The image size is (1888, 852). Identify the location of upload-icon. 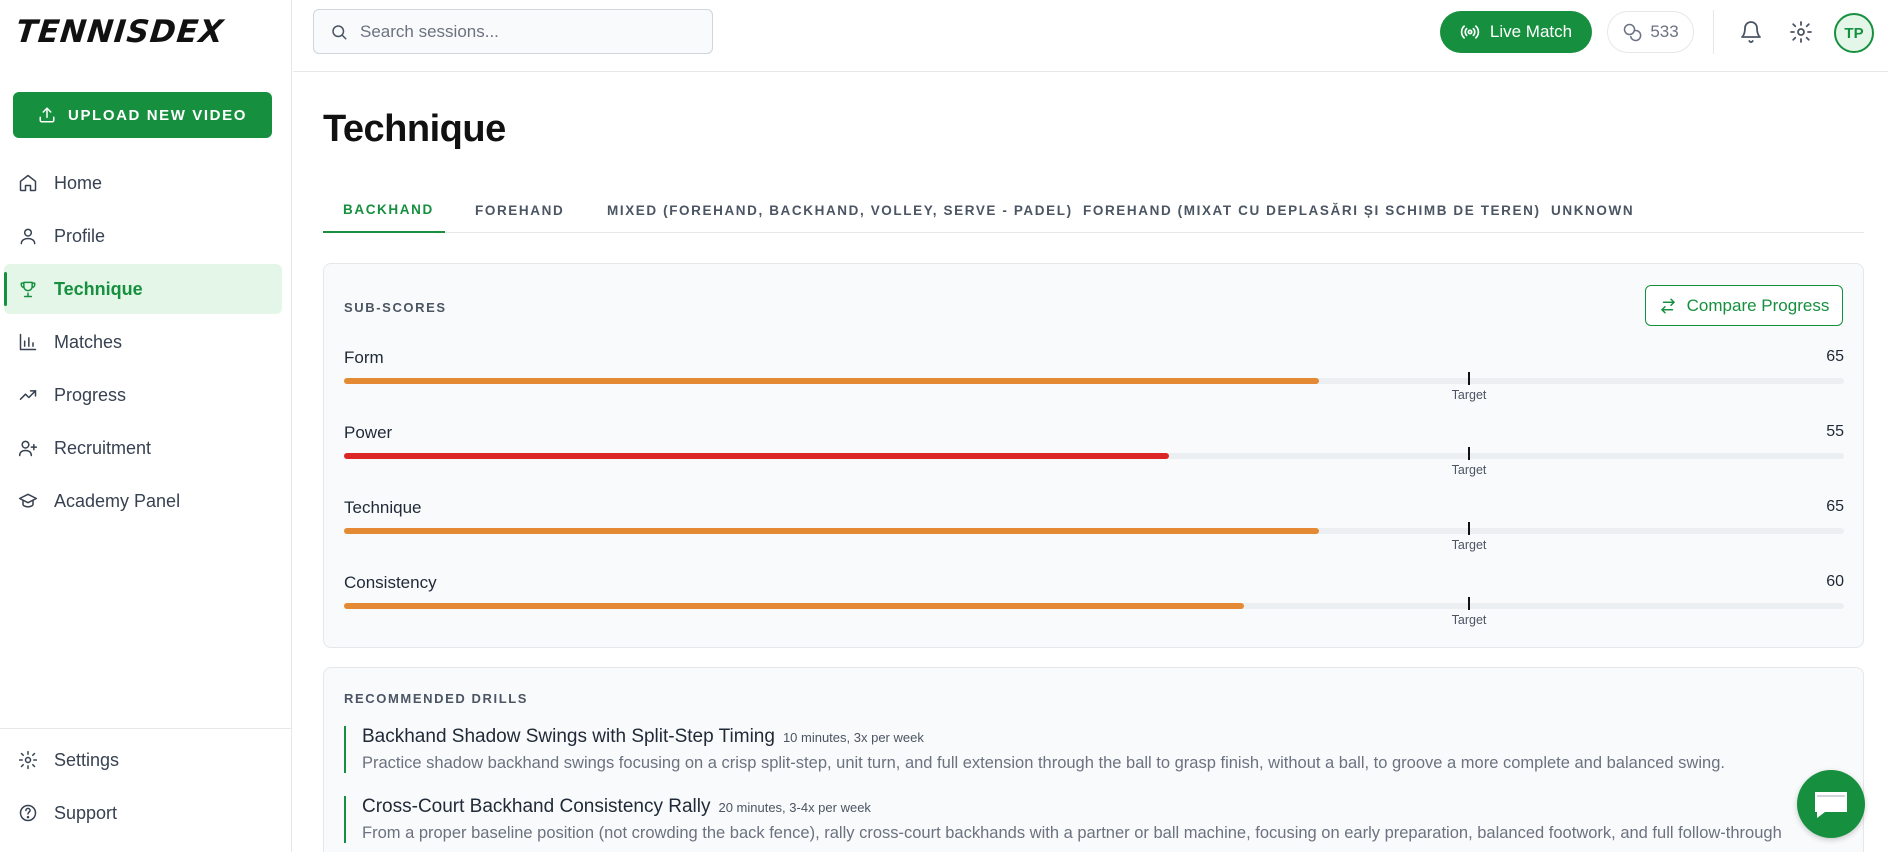
(47, 115).